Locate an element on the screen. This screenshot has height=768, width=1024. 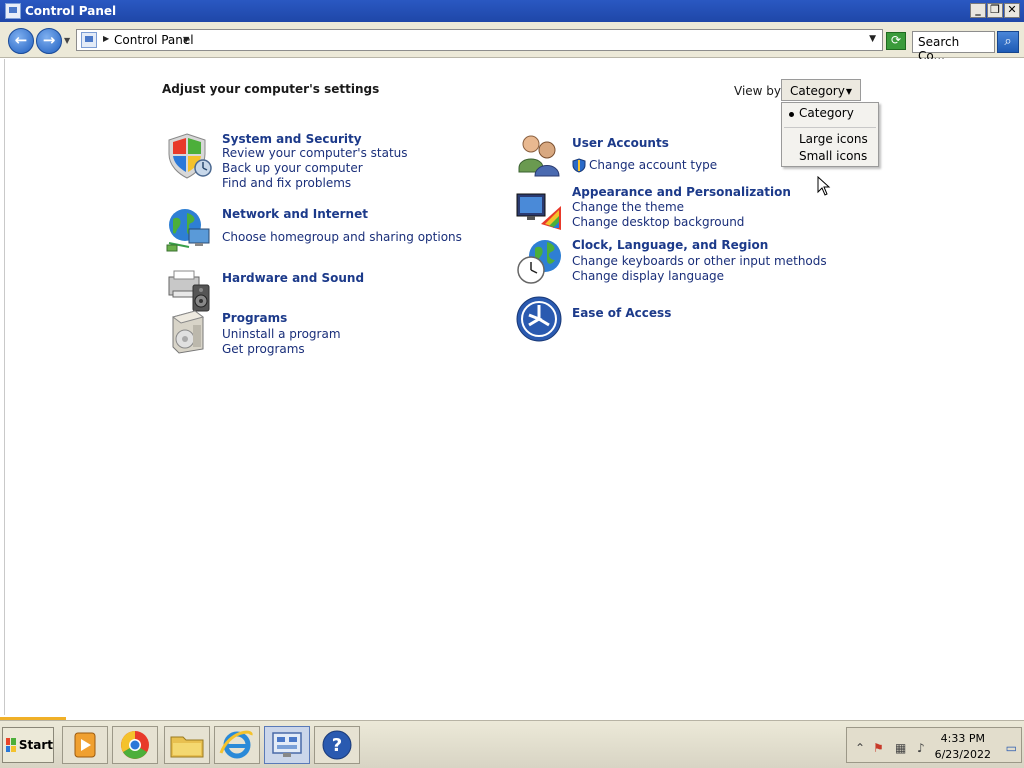
category-title: System and Security is located at coordinates (292, 139).